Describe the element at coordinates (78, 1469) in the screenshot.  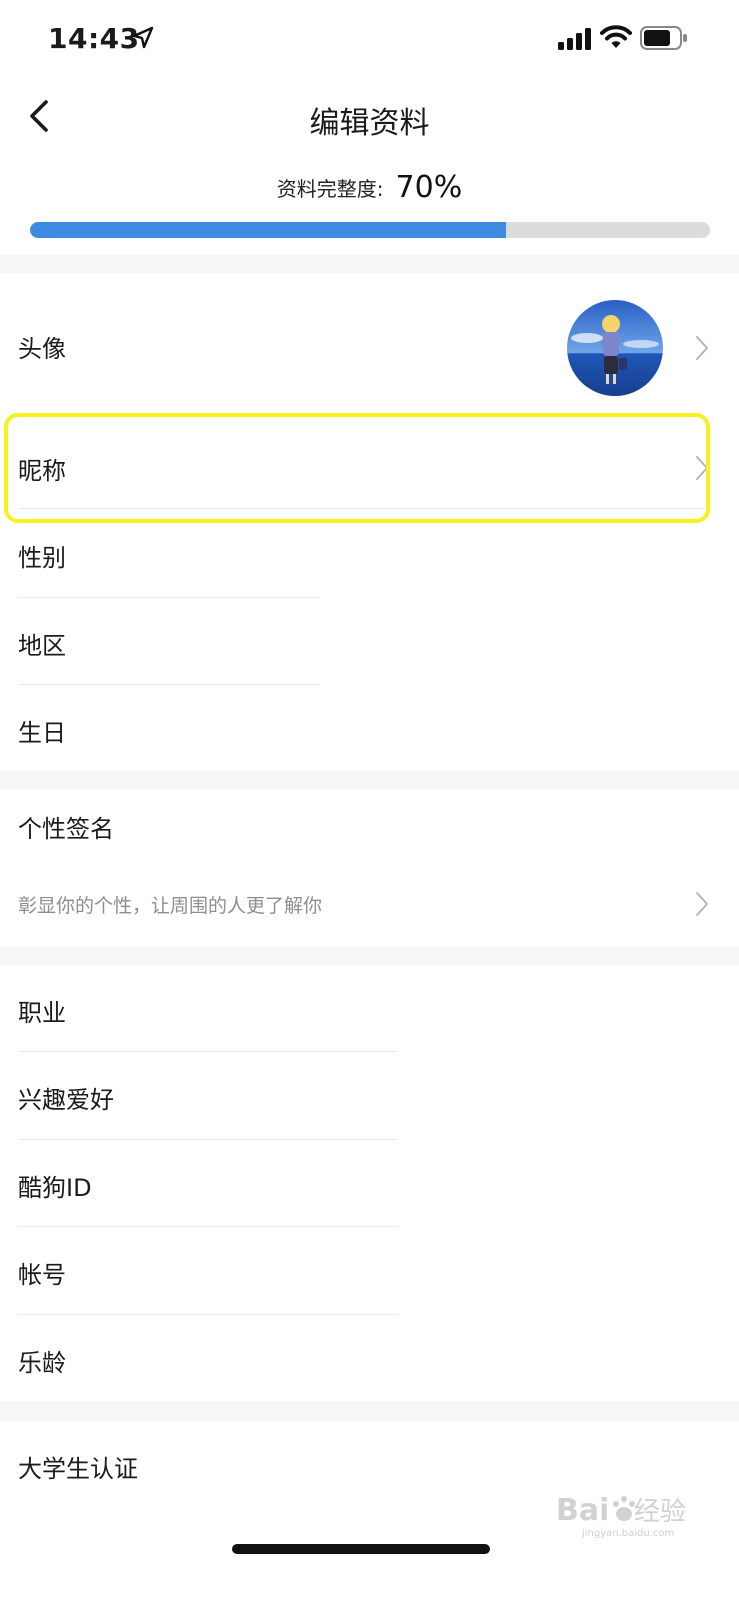
I see `row-label-student-cert: 大学生认证` at that location.